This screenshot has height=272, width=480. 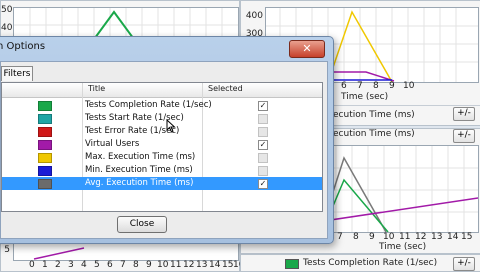 I want to click on bottom-right-x-tick: 13, so click(x=437, y=237).